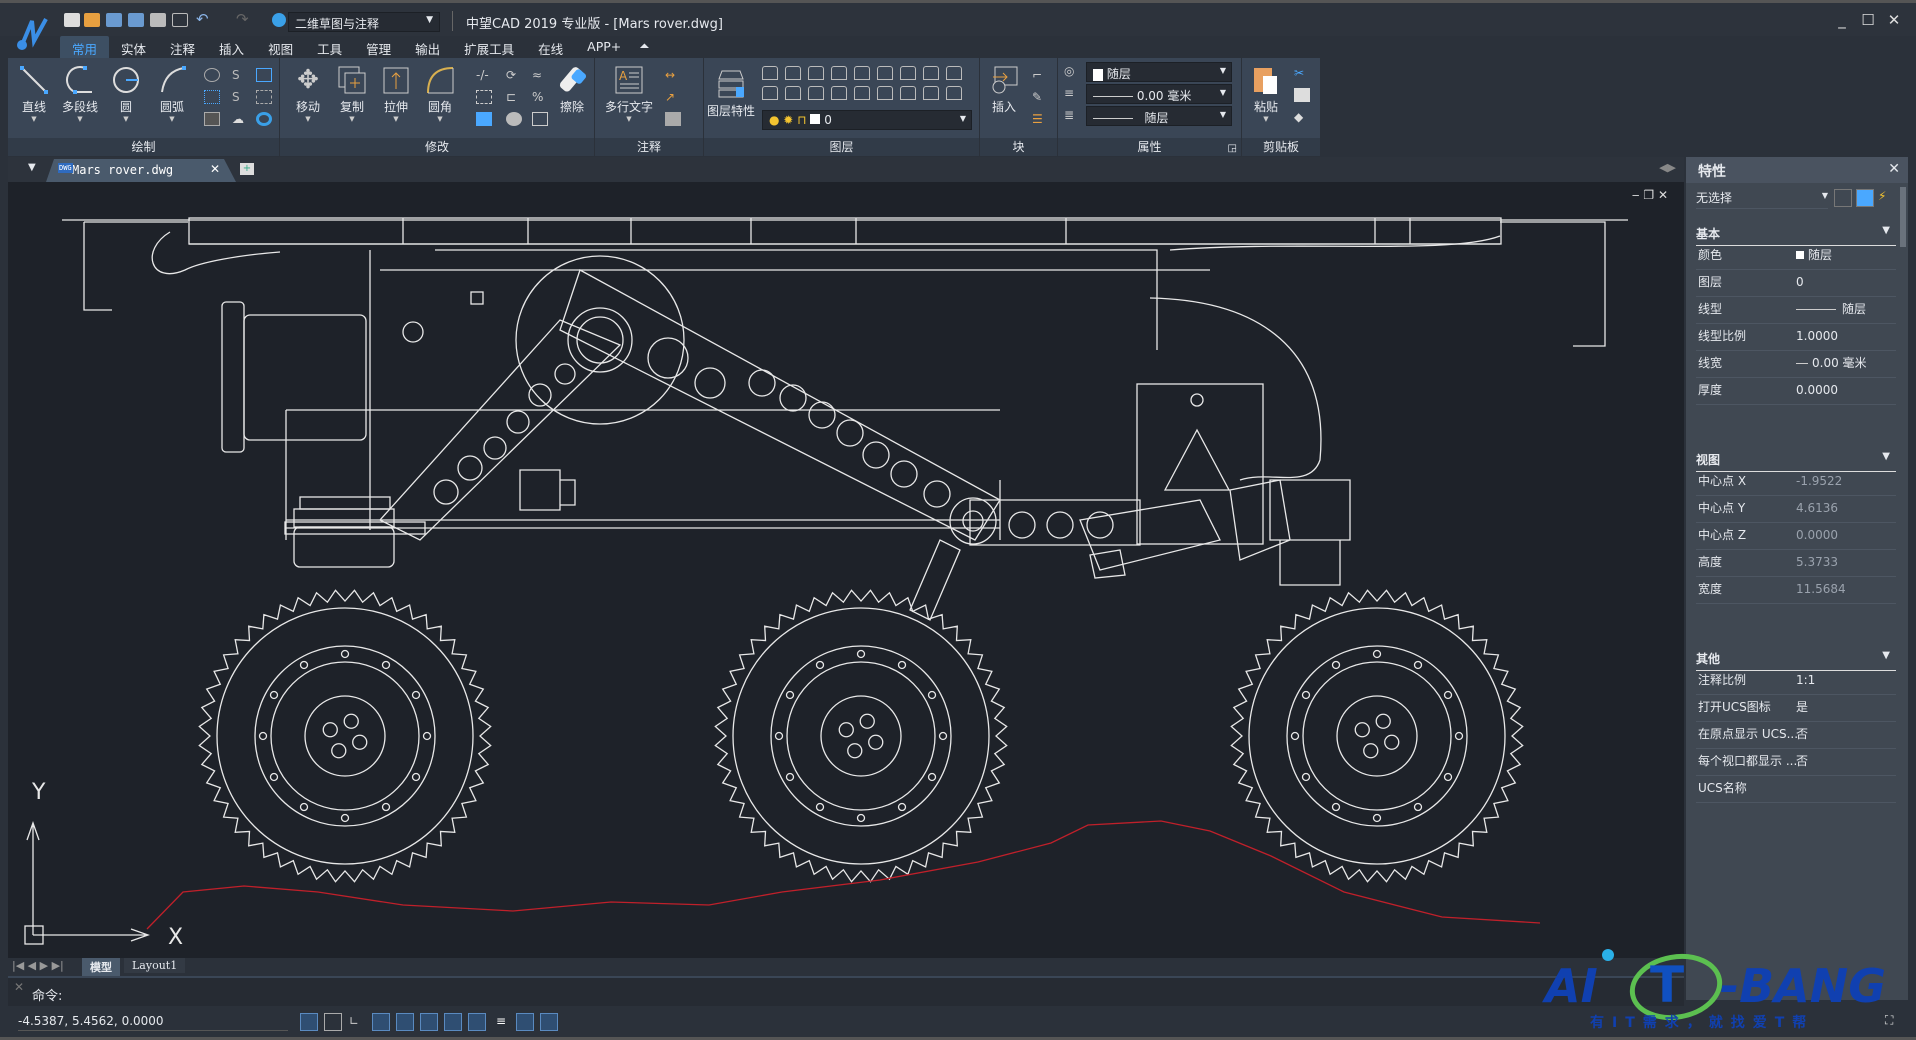  What do you see at coordinates (549, 1022) in the screenshot?
I see `selection-cycling-toggle-icon` at bounding box center [549, 1022].